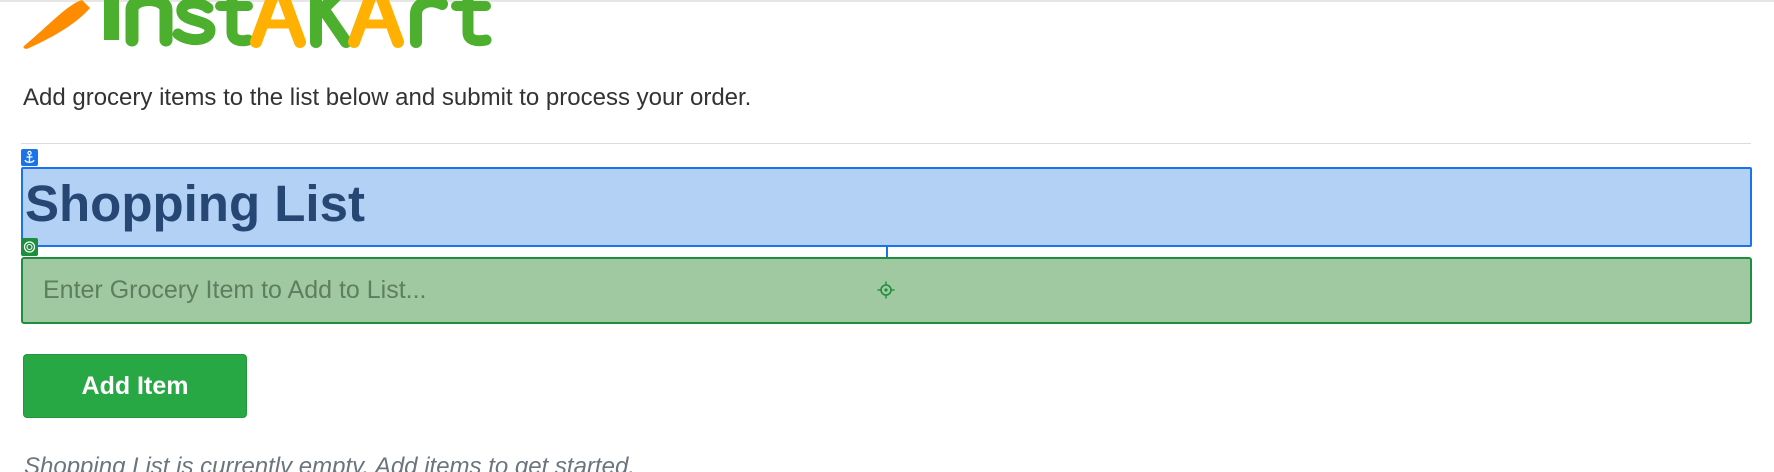 The height and width of the screenshot is (472, 1774). Describe the element at coordinates (195, 203) in the screenshot. I see `page-title: Shopping List` at that location.